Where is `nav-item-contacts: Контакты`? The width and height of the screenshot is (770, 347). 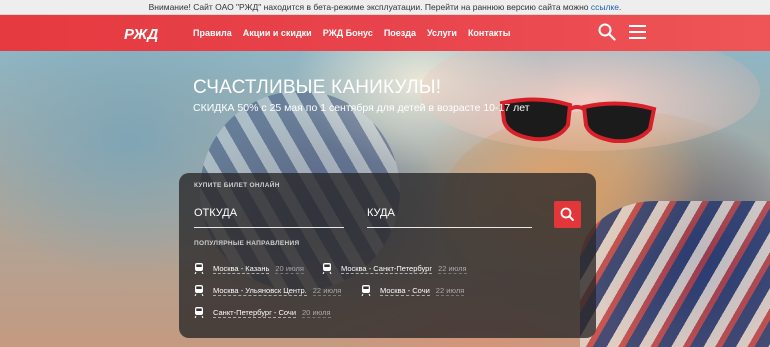 nav-item-contacts: Контакты is located at coordinates (489, 33).